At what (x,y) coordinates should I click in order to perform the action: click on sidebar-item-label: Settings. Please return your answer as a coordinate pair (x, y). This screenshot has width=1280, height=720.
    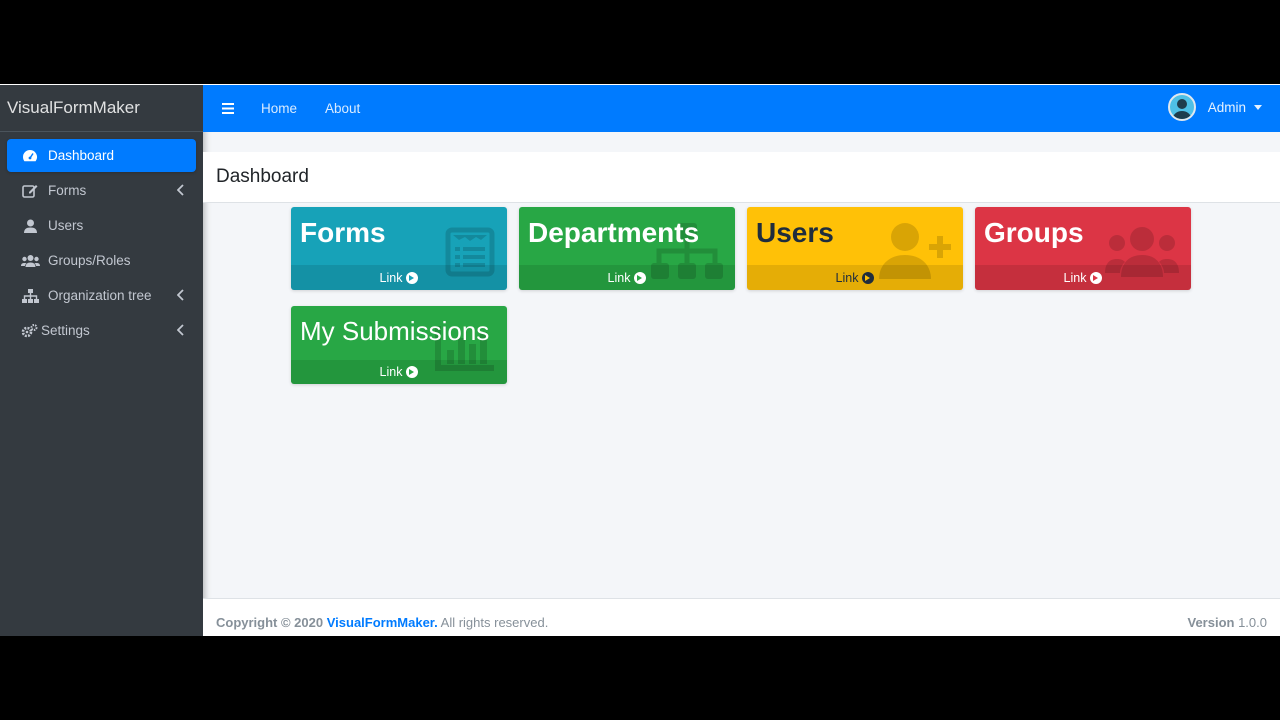
    Looking at the image, I should click on (65, 330).